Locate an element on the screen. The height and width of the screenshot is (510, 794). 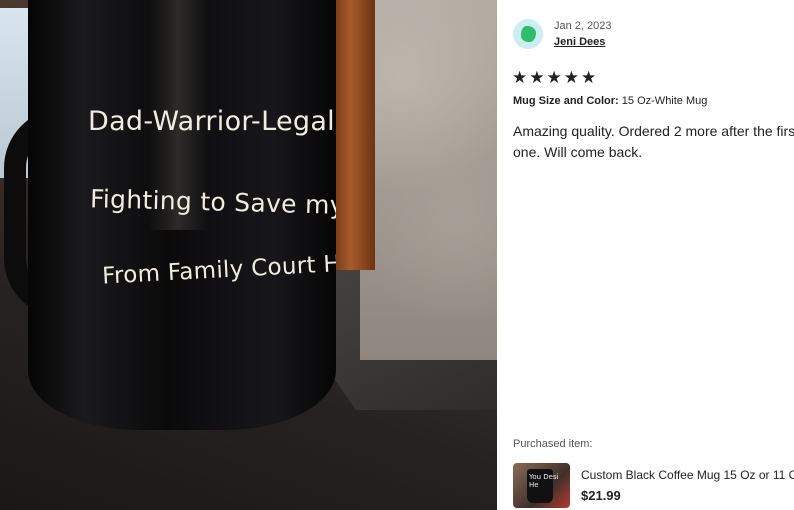
variant-label: Mug Size and Color: is located at coordinates (566, 101).